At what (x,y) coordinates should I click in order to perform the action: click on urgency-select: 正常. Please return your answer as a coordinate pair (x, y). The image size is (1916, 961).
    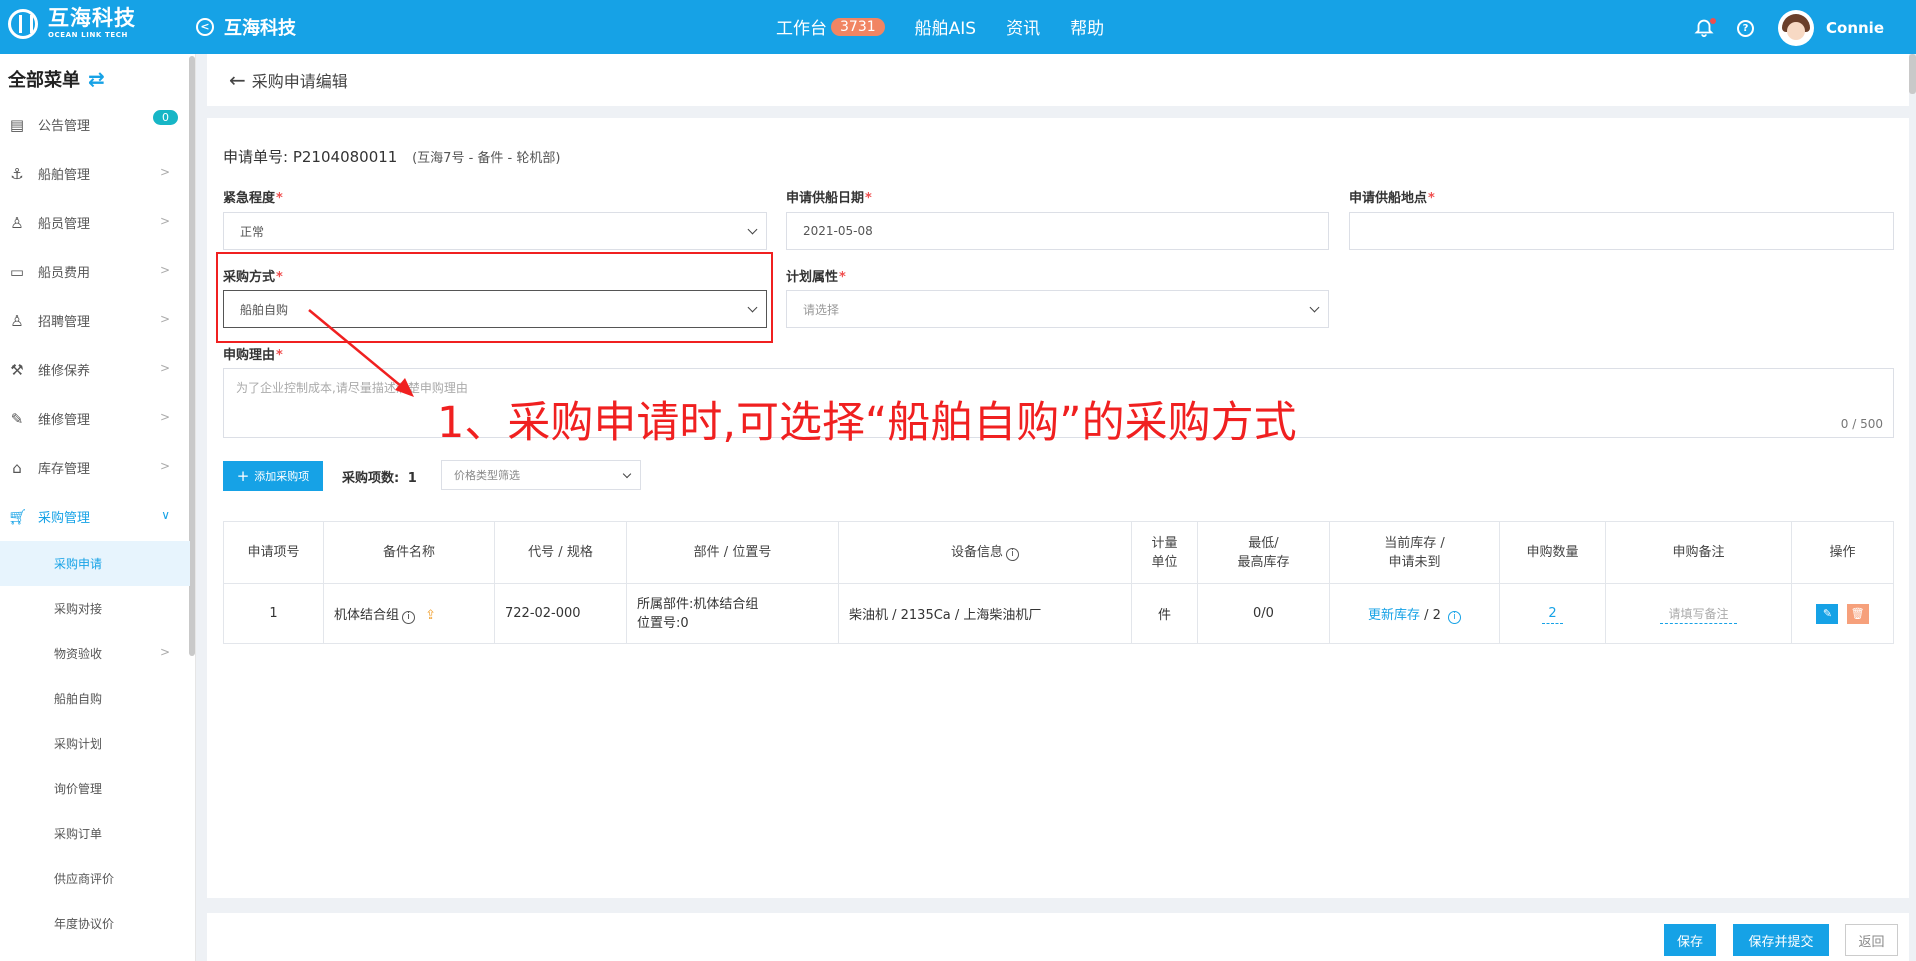
    Looking at the image, I should click on (495, 231).